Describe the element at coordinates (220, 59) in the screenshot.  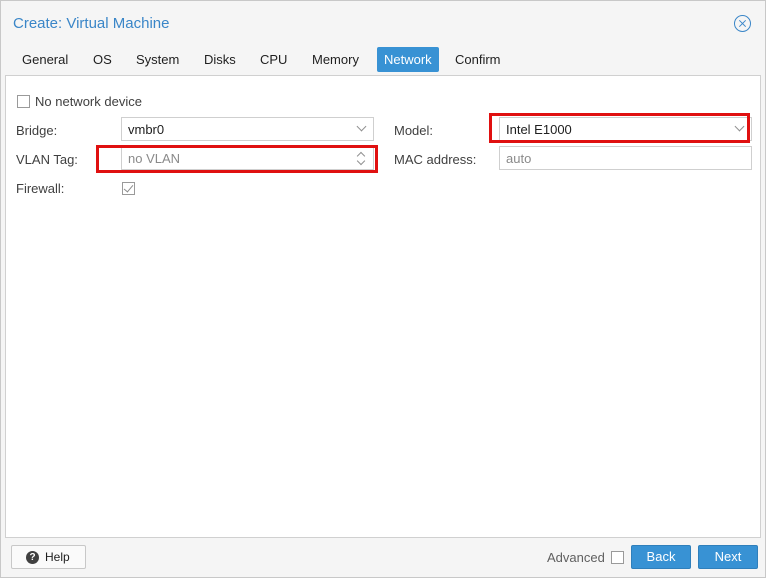
I see `tab-disks: Disks` at that location.